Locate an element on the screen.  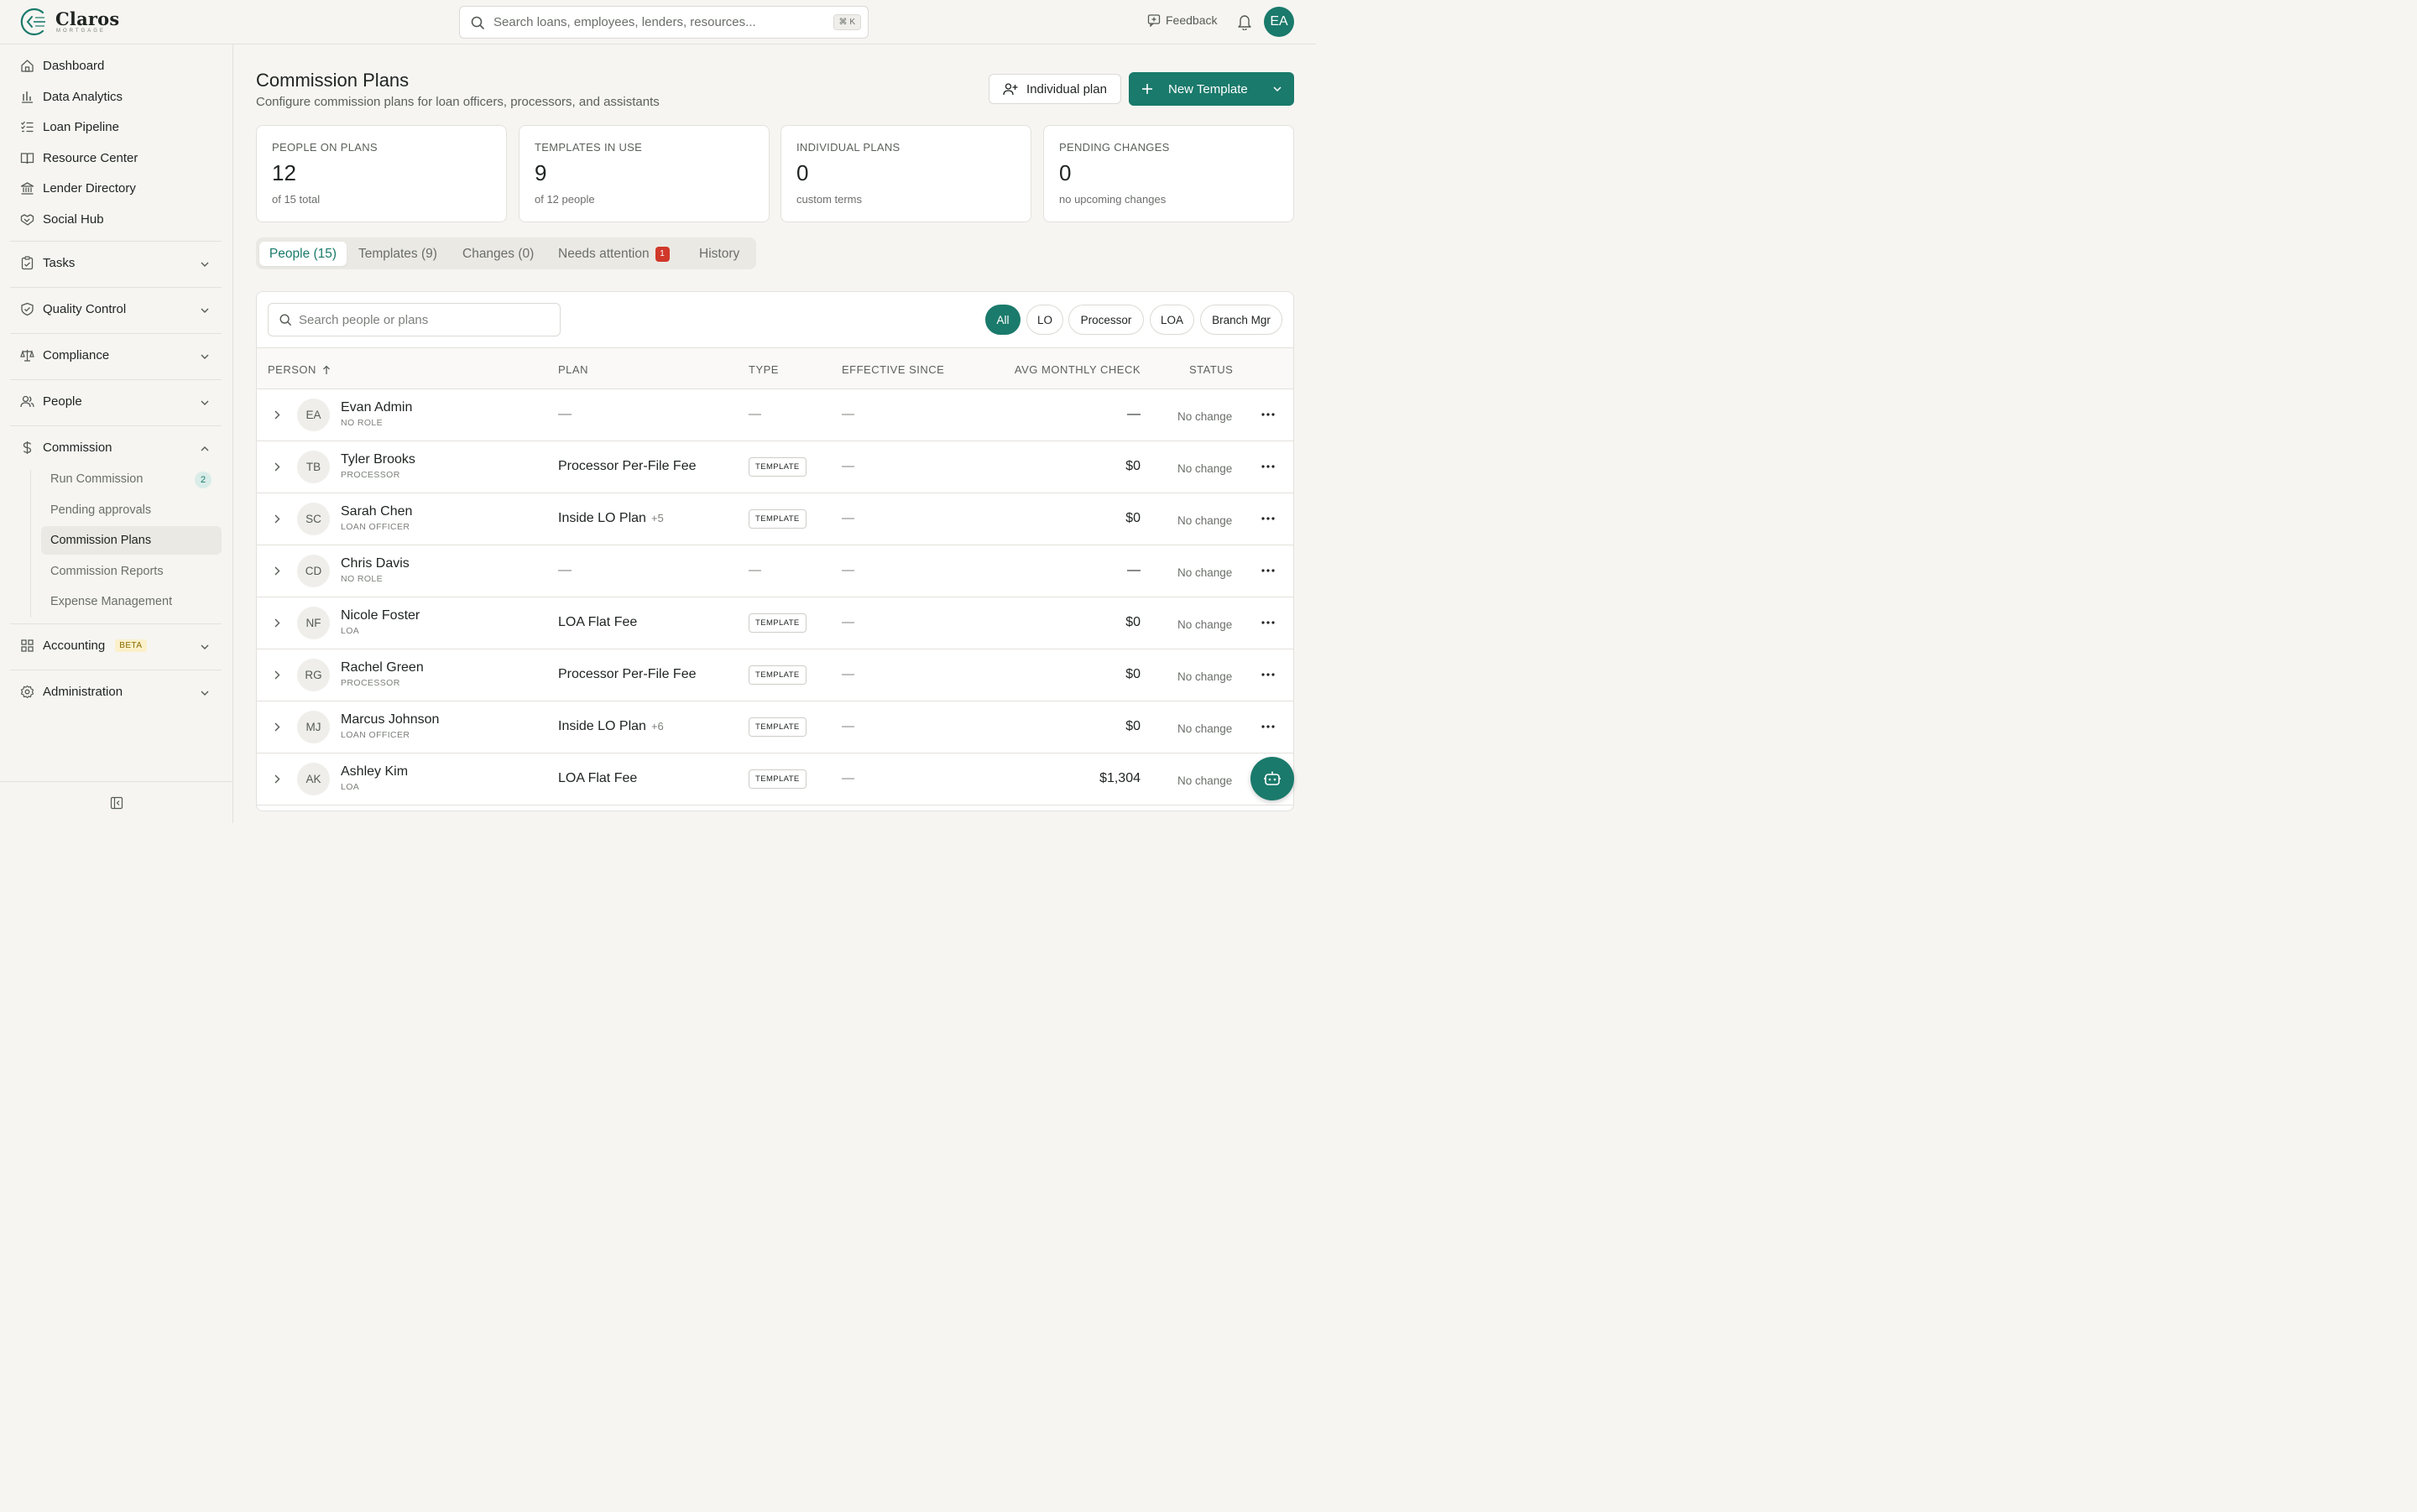
avg-monthly-check-cell: — is located at coordinates (1134, 570).